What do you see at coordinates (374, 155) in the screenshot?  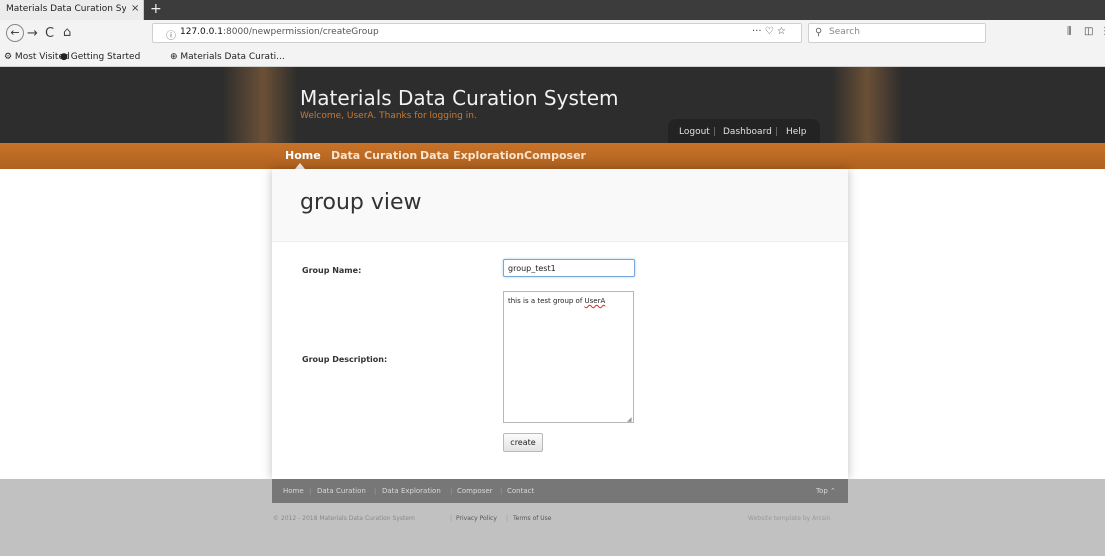 I see `nav-data-curation: Data Curation` at bounding box center [374, 155].